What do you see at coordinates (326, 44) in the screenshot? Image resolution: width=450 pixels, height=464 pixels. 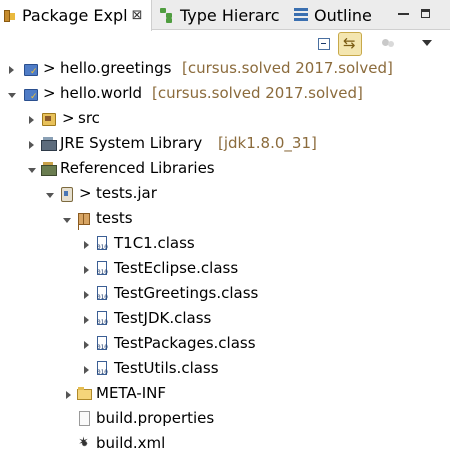 I see `collapse-all-icon` at bounding box center [326, 44].